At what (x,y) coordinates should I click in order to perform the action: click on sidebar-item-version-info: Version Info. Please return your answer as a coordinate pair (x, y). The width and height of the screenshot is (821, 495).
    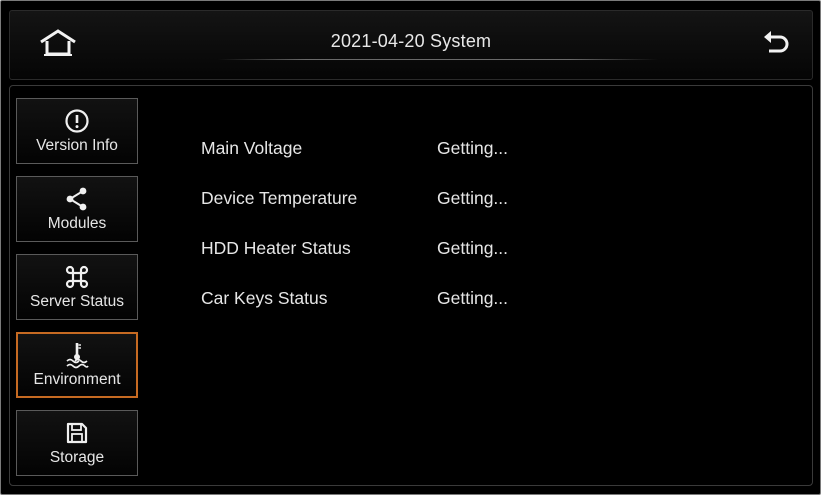
    Looking at the image, I should click on (77, 131).